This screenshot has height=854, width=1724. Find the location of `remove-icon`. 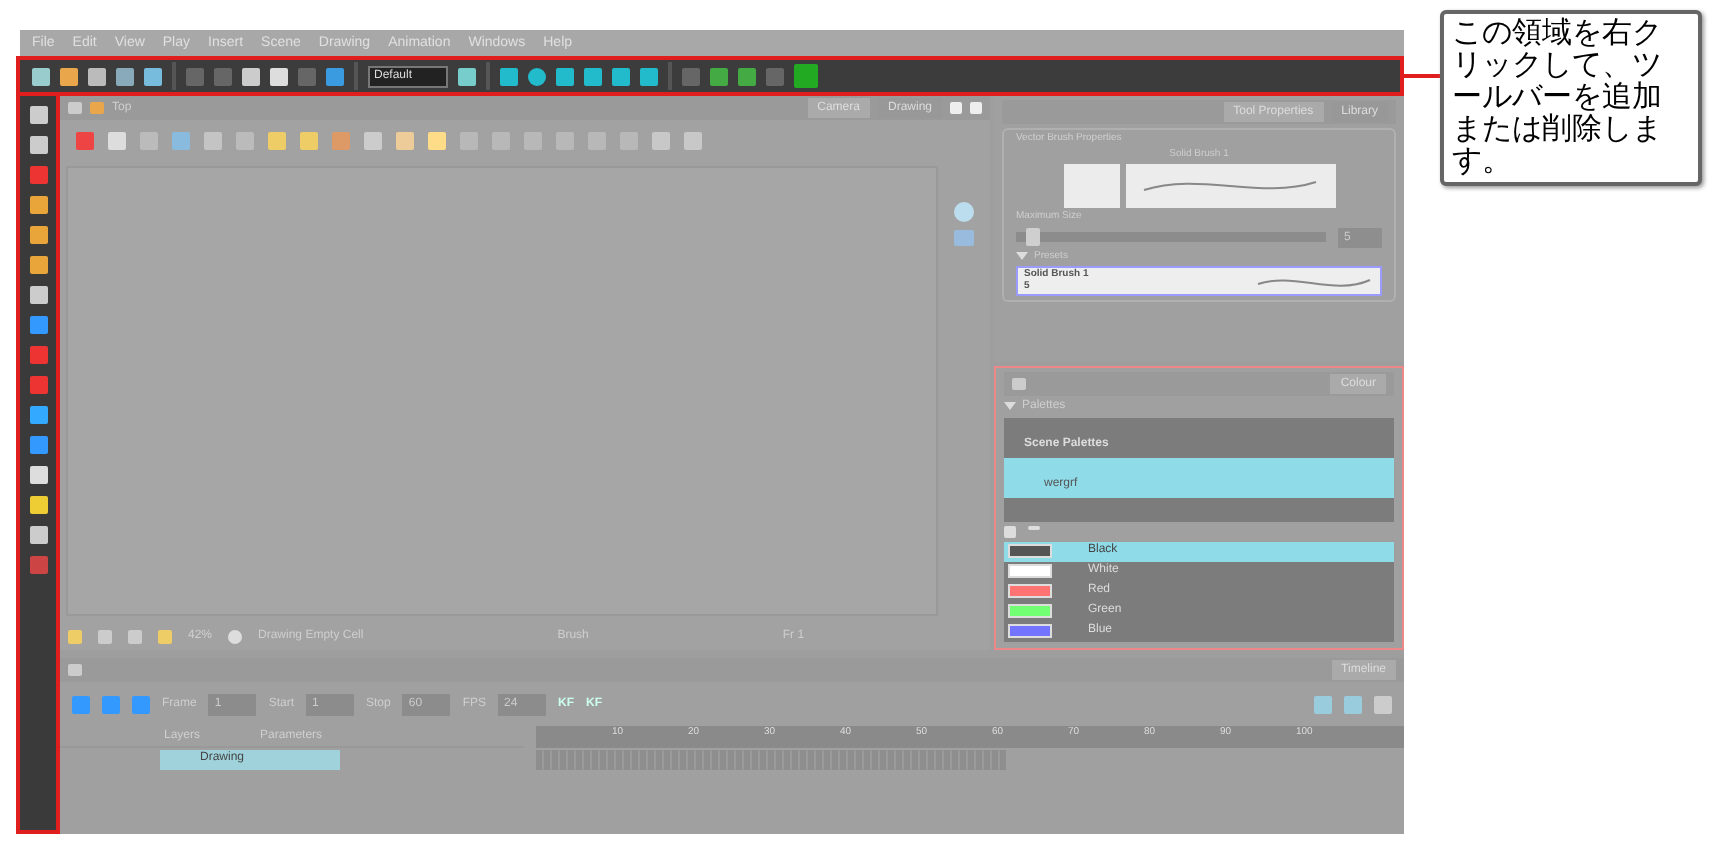

remove-icon is located at coordinates (1034, 527).